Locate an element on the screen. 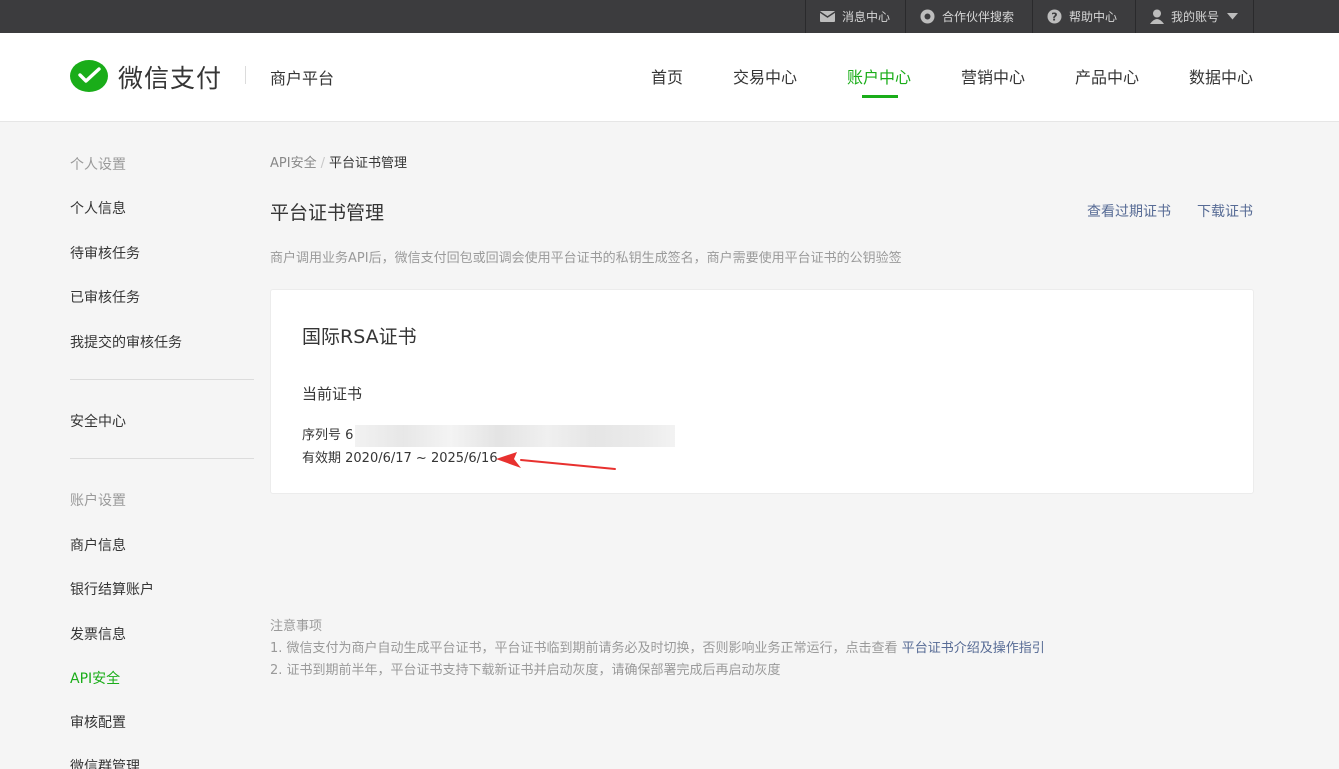  brand-name: 微信支付 is located at coordinates (170, 78).